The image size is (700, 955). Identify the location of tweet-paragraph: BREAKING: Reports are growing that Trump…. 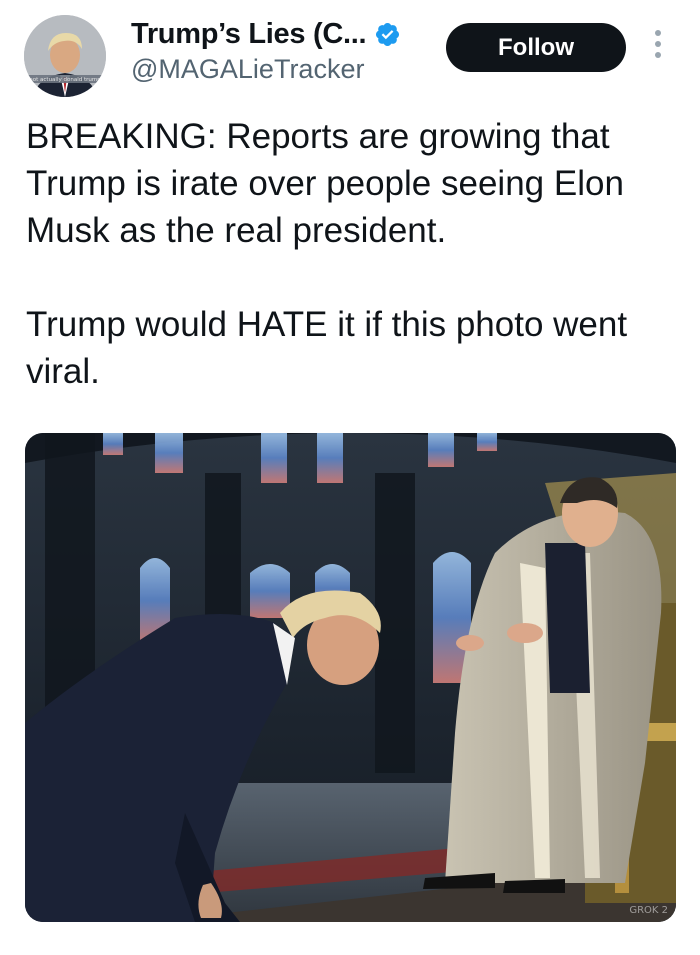
(325, 183).